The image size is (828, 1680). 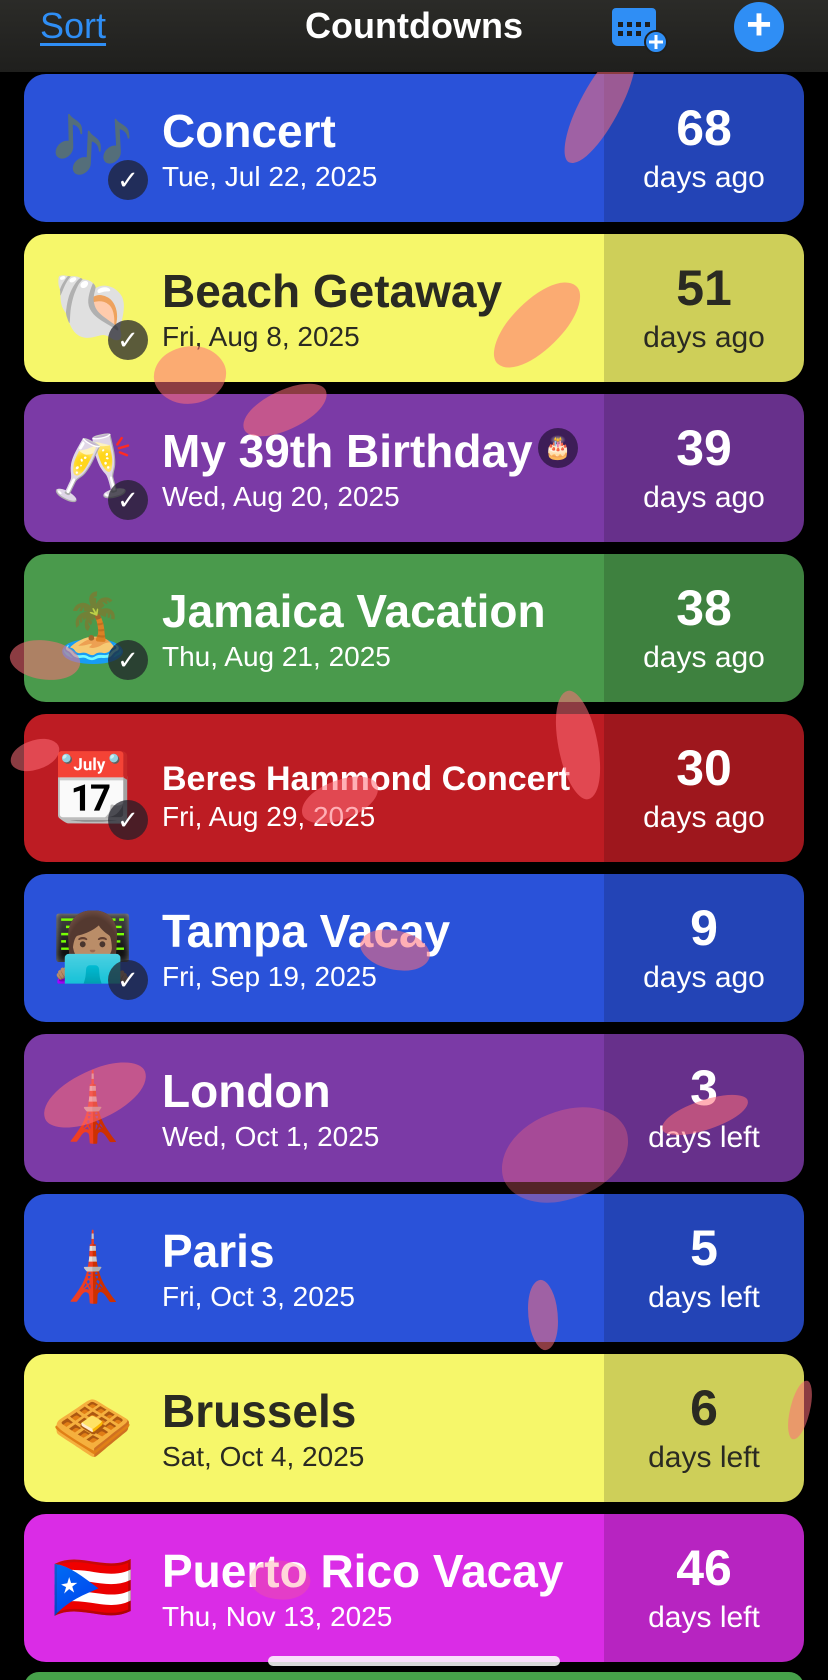 I want to click on countdown-days-count: 38, so click(x=704, y=608).